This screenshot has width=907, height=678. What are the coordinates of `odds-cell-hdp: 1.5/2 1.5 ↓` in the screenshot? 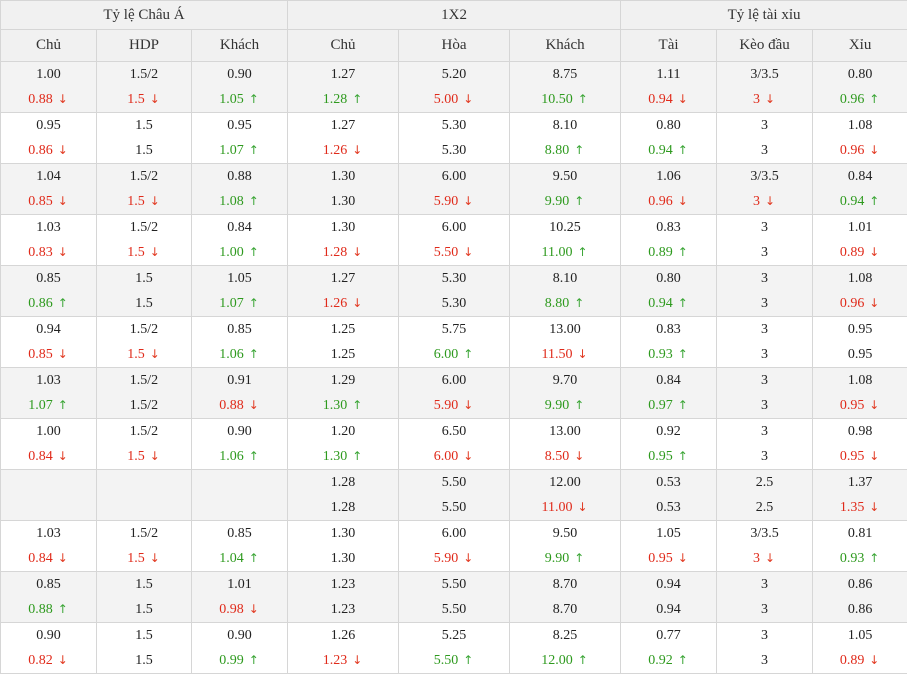 It's located at (144, 240).